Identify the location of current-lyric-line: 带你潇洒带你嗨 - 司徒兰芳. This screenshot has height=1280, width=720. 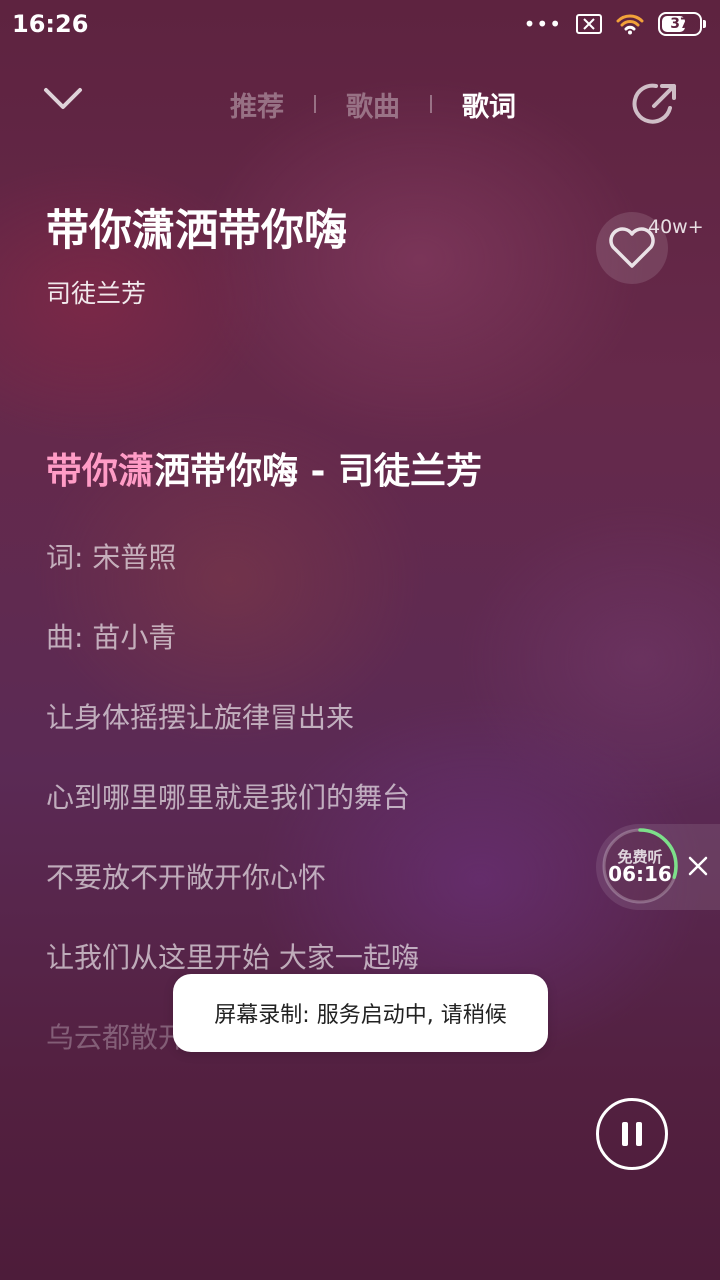
(264, 468).